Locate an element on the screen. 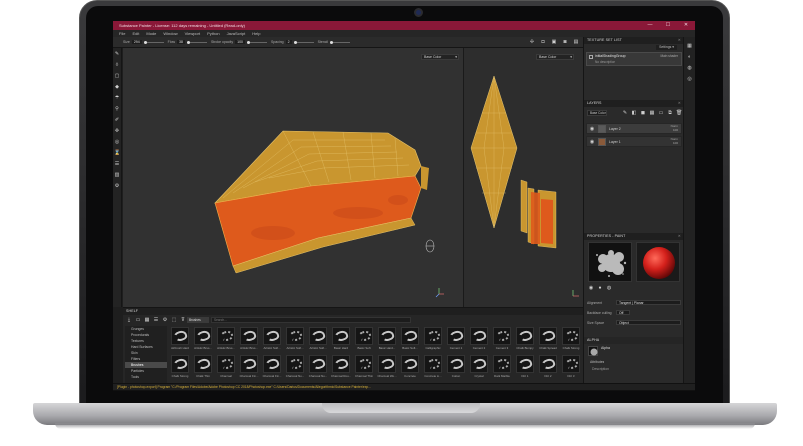 Image resolution: width=803 pixels, height=446 pixels. add-mask-icon: ◧ is located at coordinates (634, 113).